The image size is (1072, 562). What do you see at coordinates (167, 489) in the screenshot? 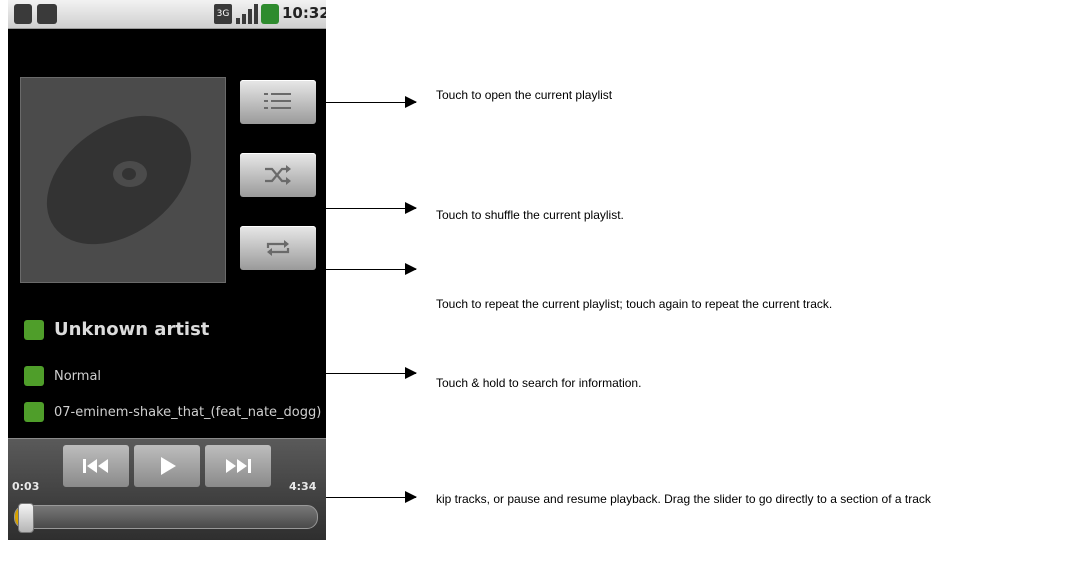
I see `playback-controls: 0:03 4:34` at bounding box center [167, 489].